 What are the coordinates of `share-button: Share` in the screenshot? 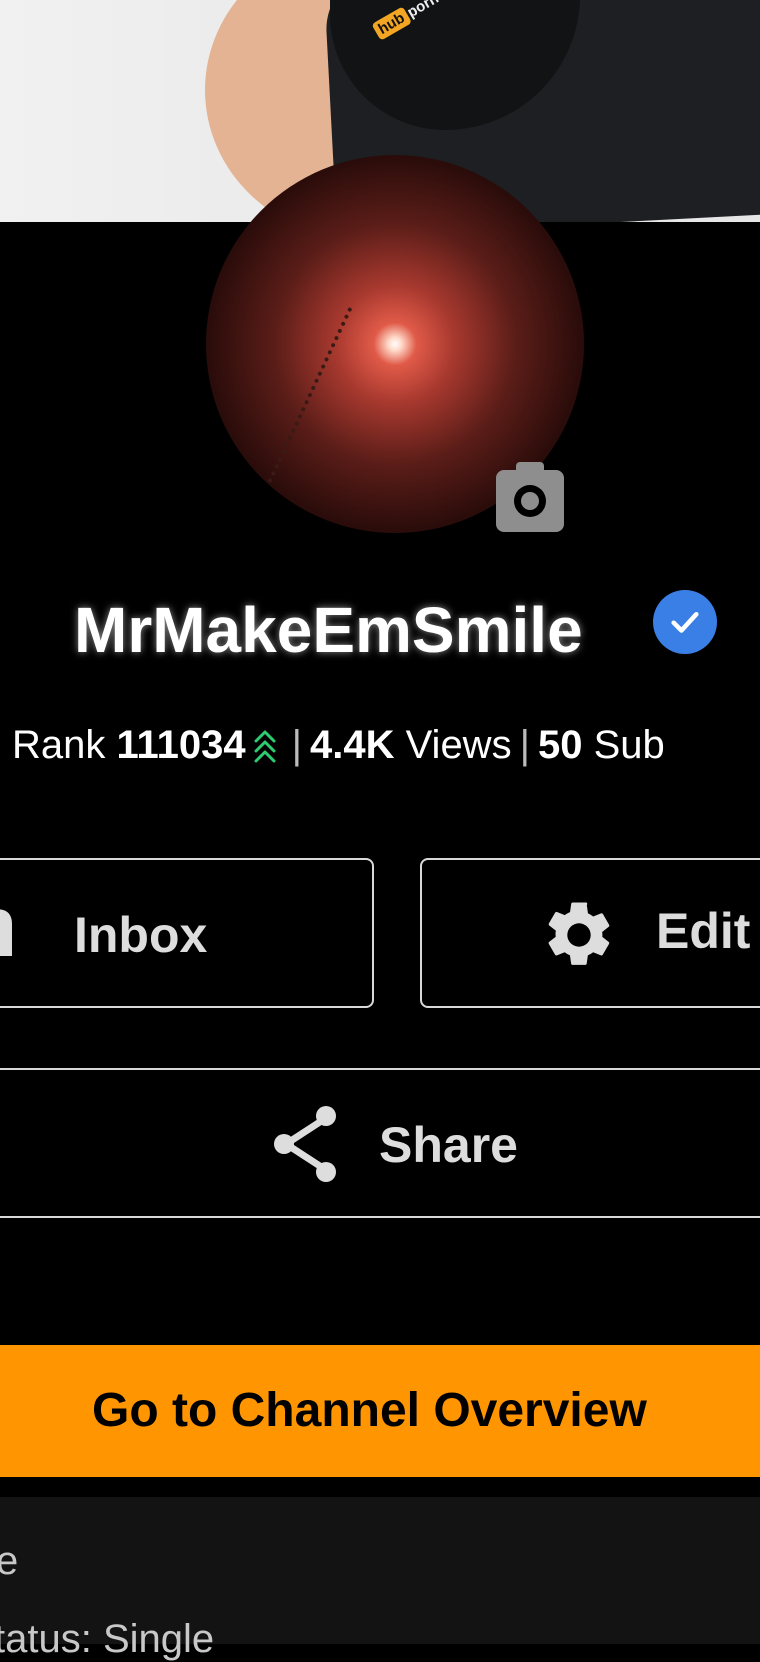 It's located at (380, 1143).